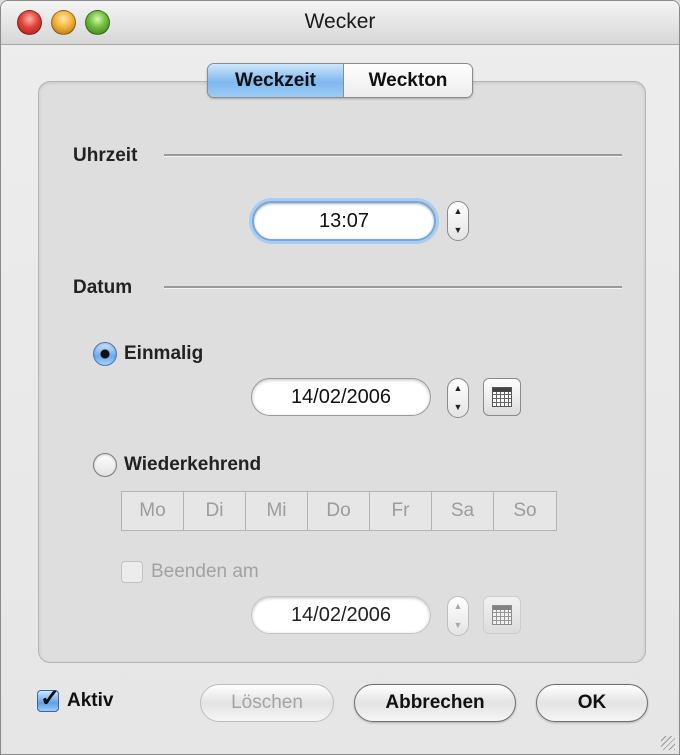  Describe the element at coordinates (163, 354) in the screenshot. I see `once-radio-label: Einmalig` at that location.